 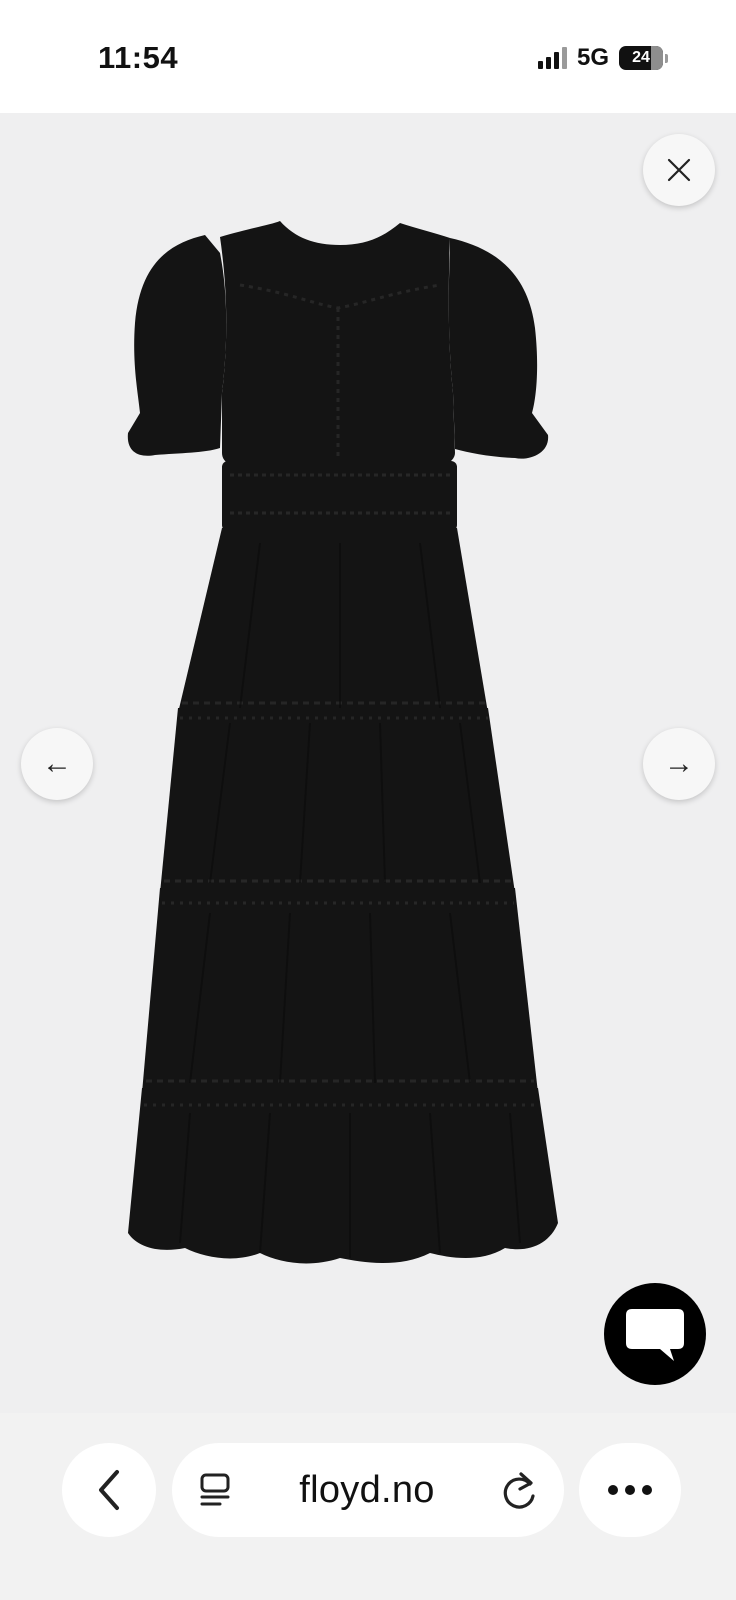 I want to click on address-bar: floyd.no, so click(x=368, y=1490).